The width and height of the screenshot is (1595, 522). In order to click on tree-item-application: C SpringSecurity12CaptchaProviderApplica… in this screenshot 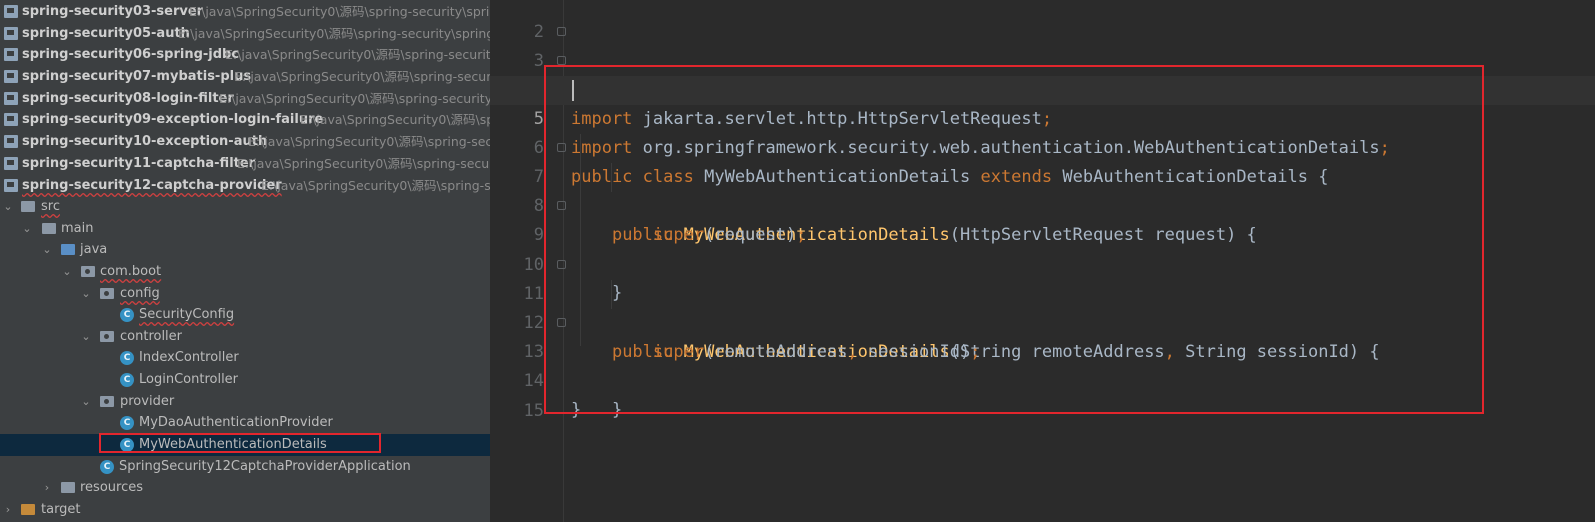, I will do `click(245, 467)`.